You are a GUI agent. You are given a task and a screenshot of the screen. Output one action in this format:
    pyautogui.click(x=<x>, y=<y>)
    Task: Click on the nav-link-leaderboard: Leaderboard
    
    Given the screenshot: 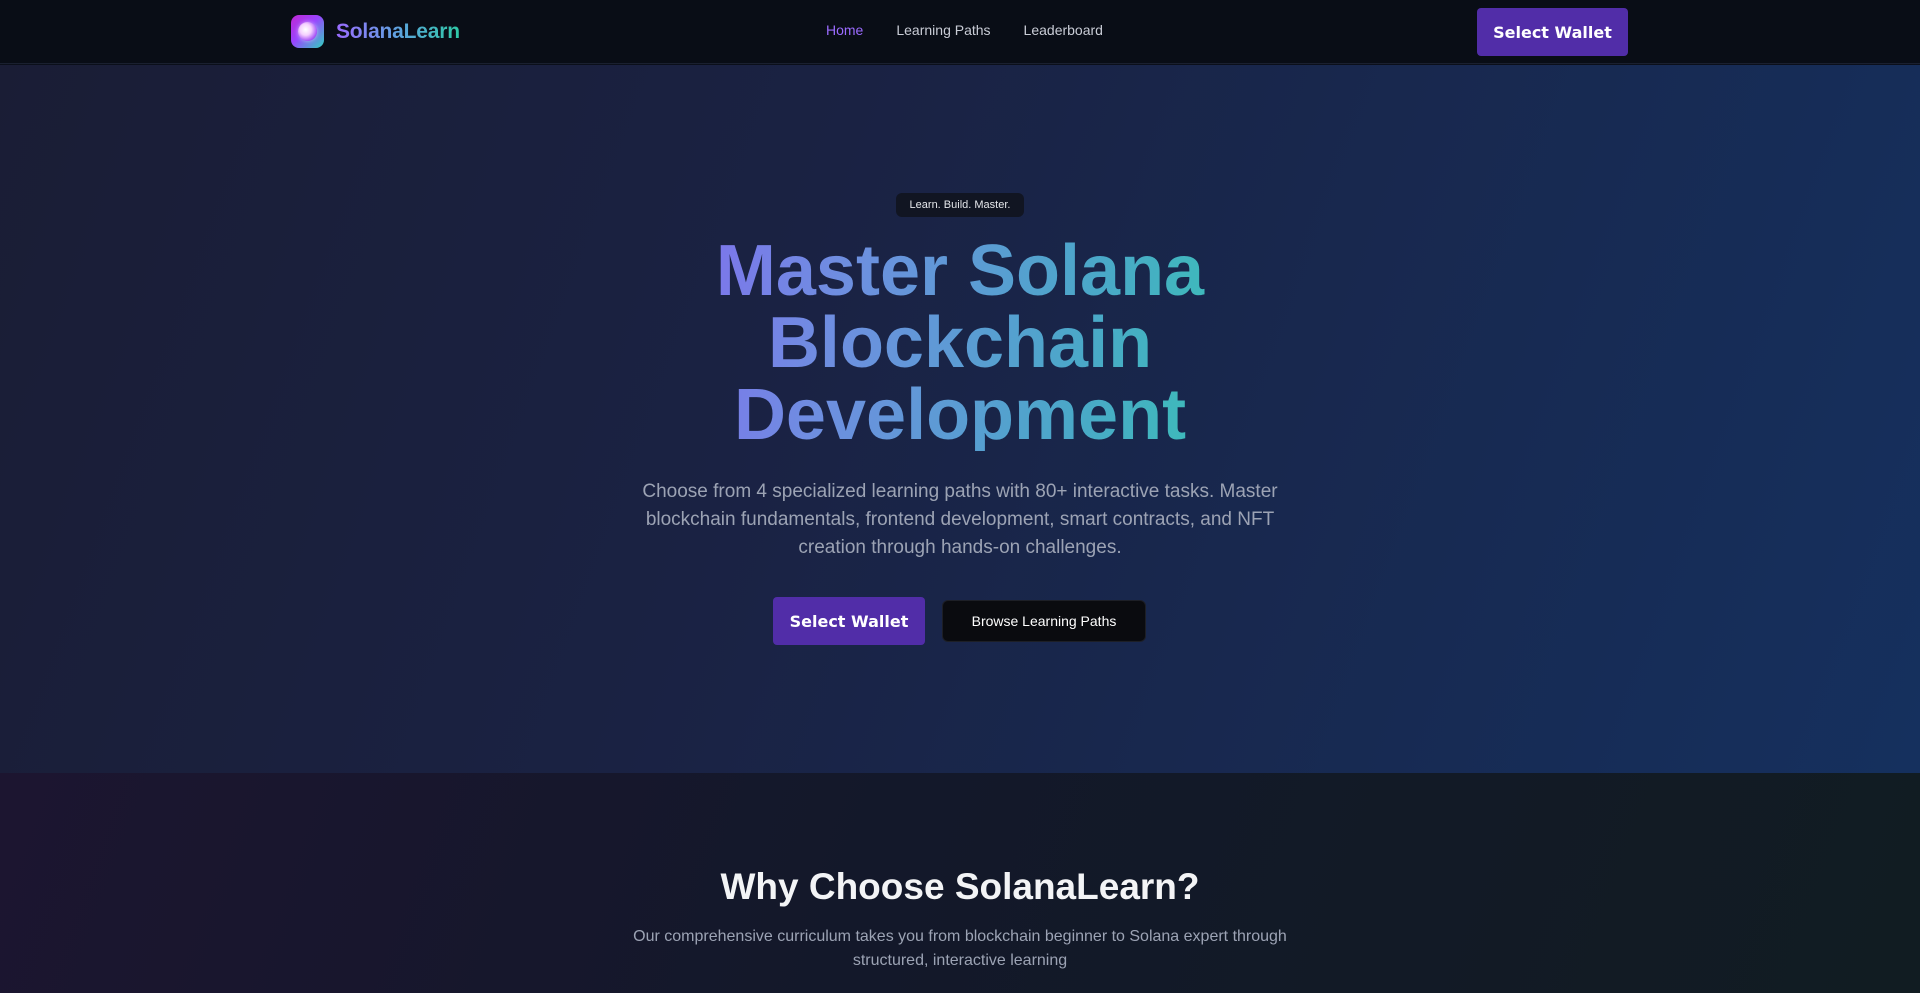 What is the action you would take?
    pyautogui.click(x=1063, y=30)
    